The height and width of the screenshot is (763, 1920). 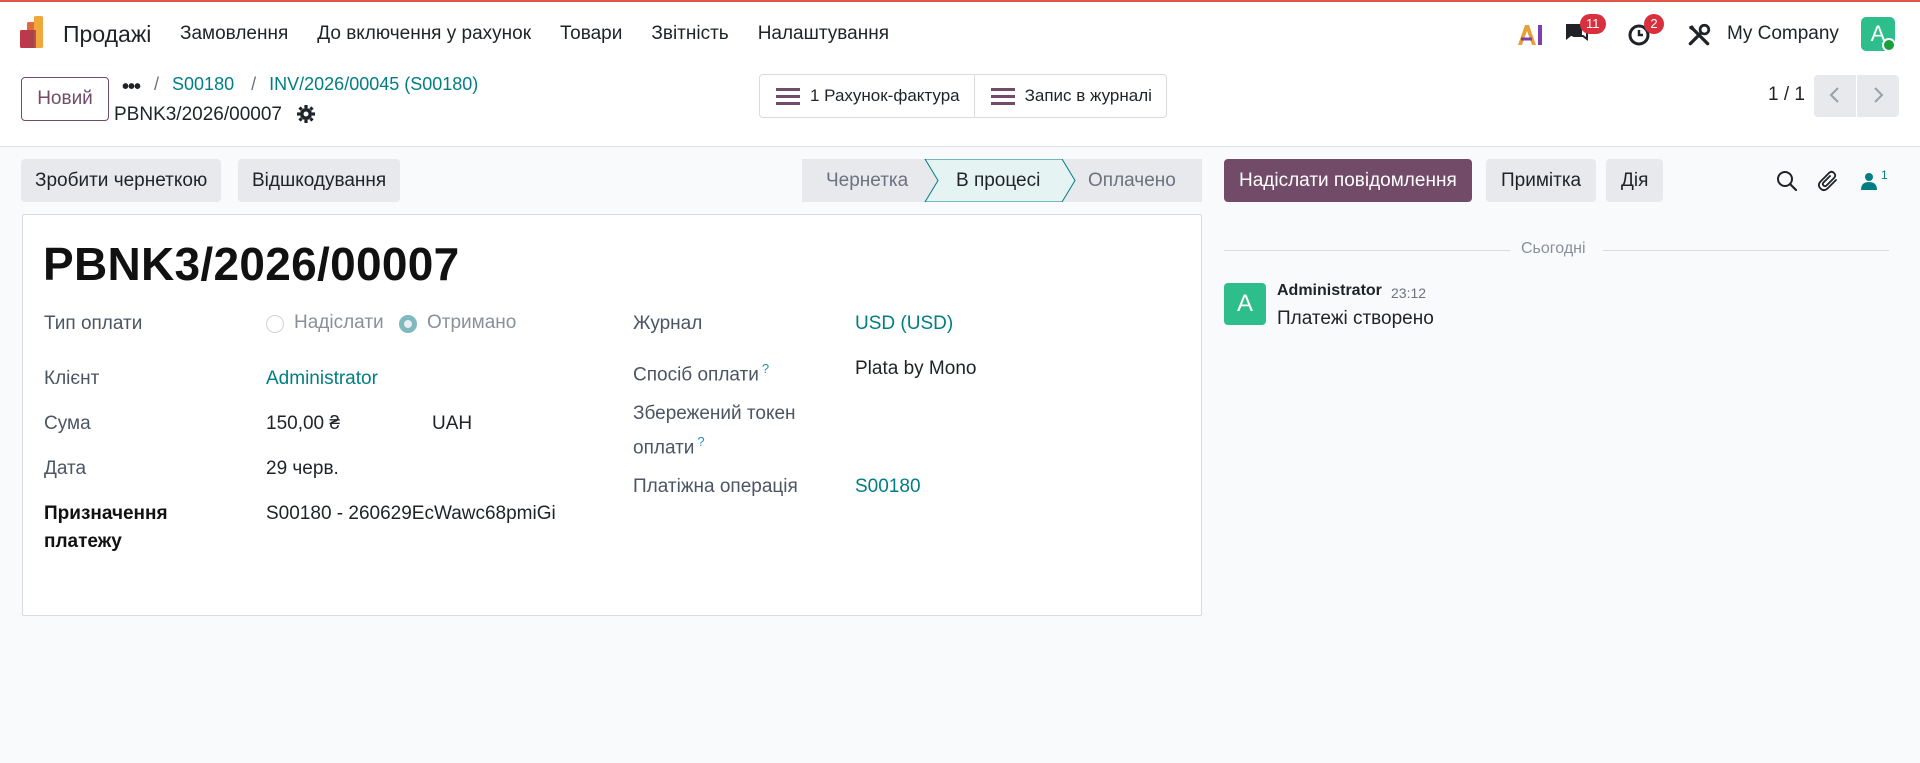 What do you see at coordinates (1348, 180) in the screenshot?
I see `send-message-button: Надіслати повідомлення` at bounding box center [1348, 180].